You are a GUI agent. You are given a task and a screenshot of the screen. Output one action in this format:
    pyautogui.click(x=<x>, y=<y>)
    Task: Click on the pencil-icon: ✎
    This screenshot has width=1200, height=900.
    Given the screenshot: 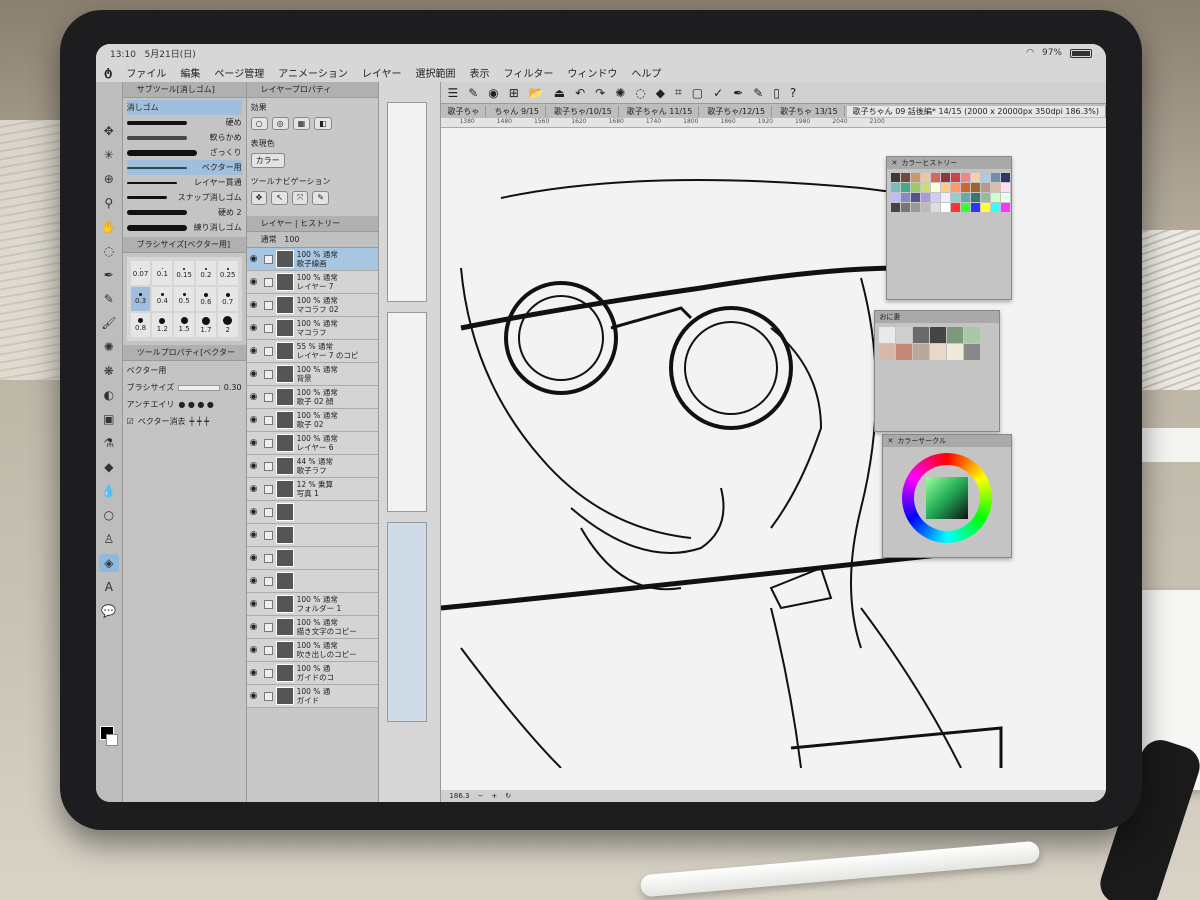 What is the action you would take?
    pyautogui.click(x=109, y=299)
    